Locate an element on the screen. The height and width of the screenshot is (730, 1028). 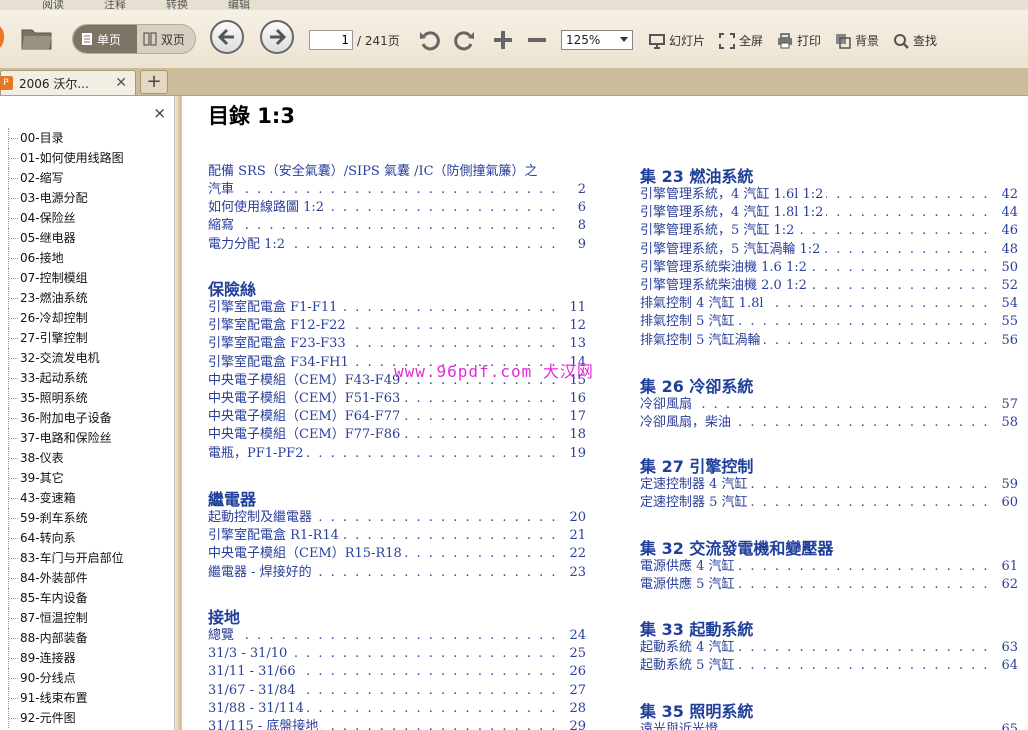
bookmark-item: 36-附加电子设备 is located at coordinates (87, 418).